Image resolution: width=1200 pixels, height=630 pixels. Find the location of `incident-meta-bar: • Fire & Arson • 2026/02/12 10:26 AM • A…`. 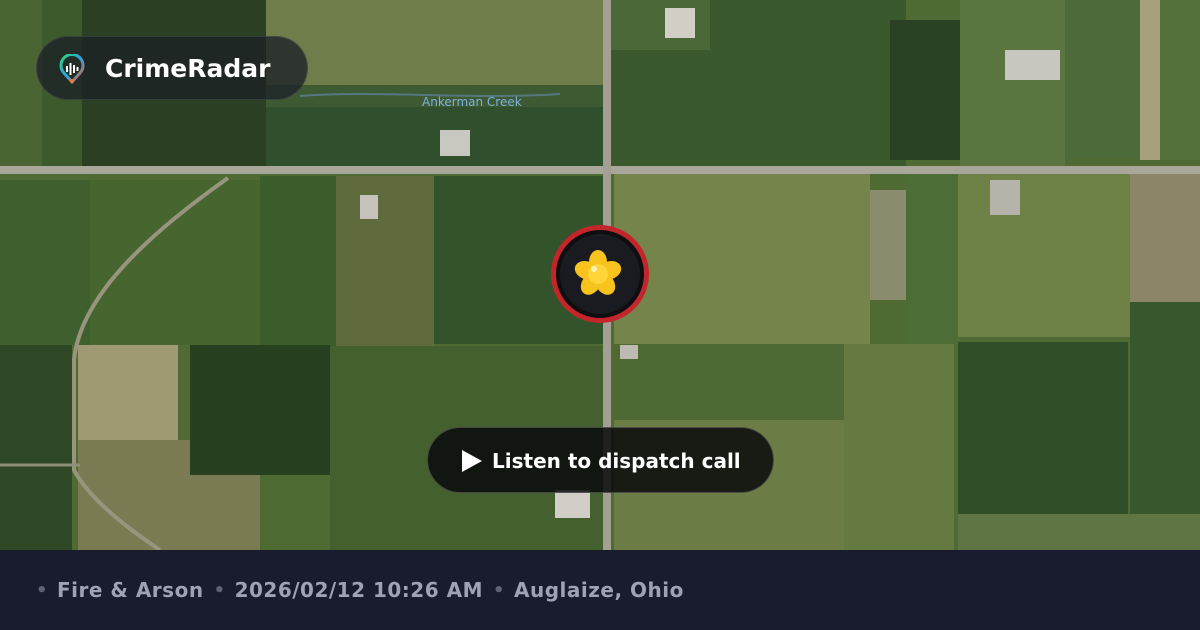

incident-meta-bar: • Fire & Arson • 2026/02/12 10:26 AM • A… is located at coordinates (600, 590).